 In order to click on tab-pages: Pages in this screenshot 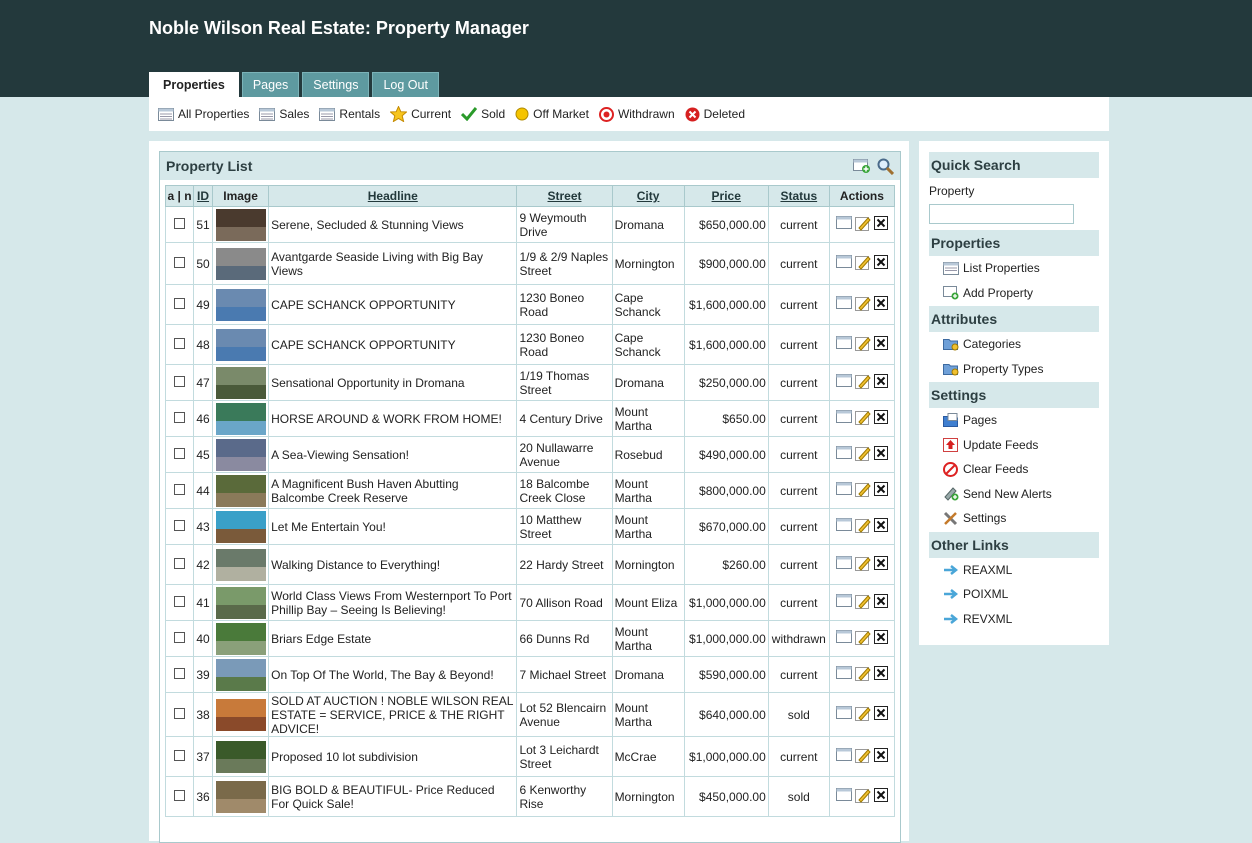, I will do `click(270, 84)`.